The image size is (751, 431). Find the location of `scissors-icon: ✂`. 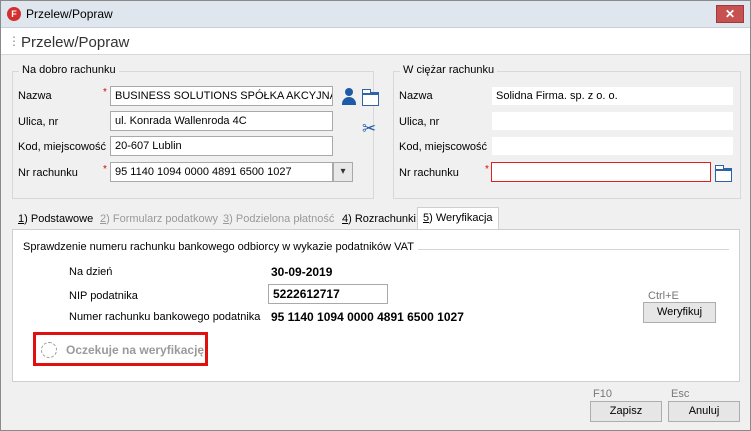

scissors-icon: ✂ is located at coordinates (369, 129).